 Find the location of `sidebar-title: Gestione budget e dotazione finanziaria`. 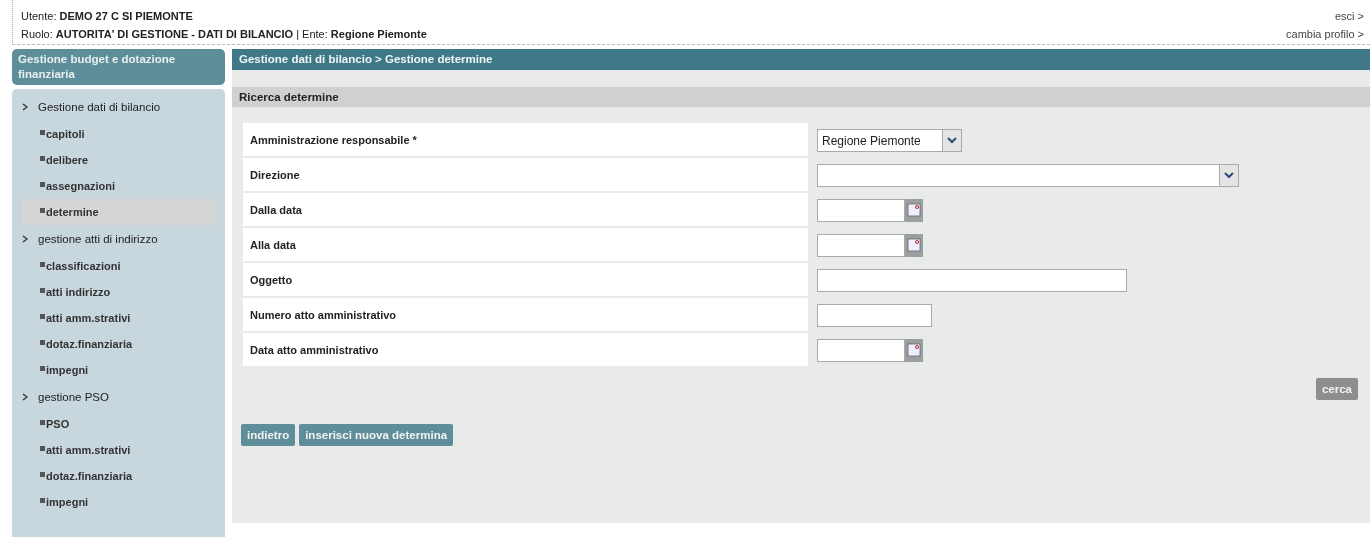

sidebar-title: Gestione budget e dotazione finanziaria is located at coordinates (118, 67).